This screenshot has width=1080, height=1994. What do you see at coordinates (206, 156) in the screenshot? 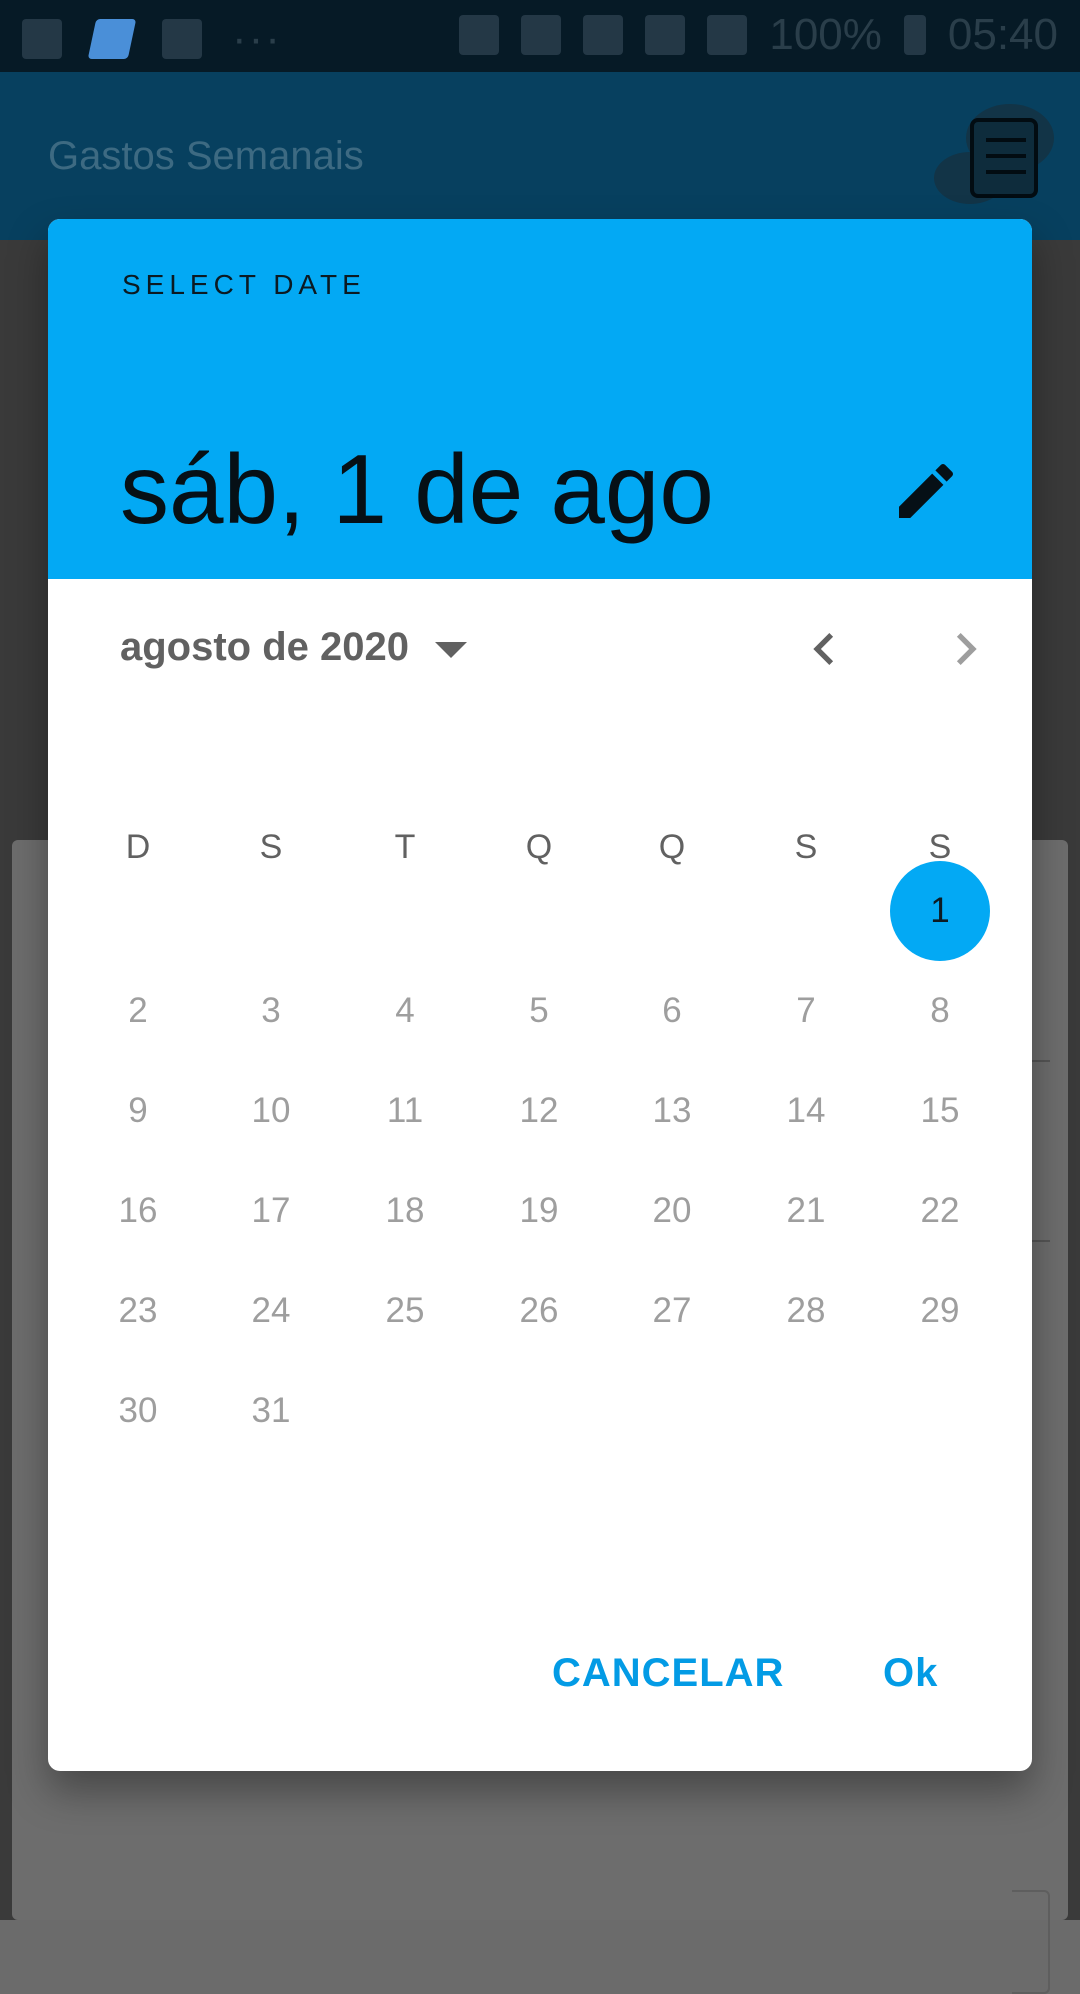
I see `app-title: Gastos Semanais` at bounding box center [206, 156].